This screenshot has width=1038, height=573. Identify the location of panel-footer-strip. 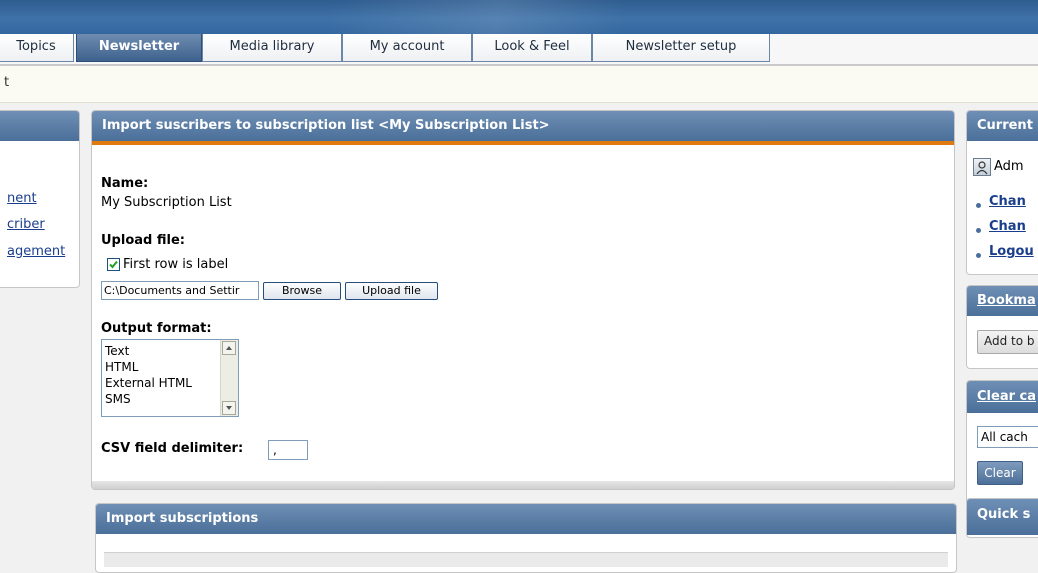
(523, 485).